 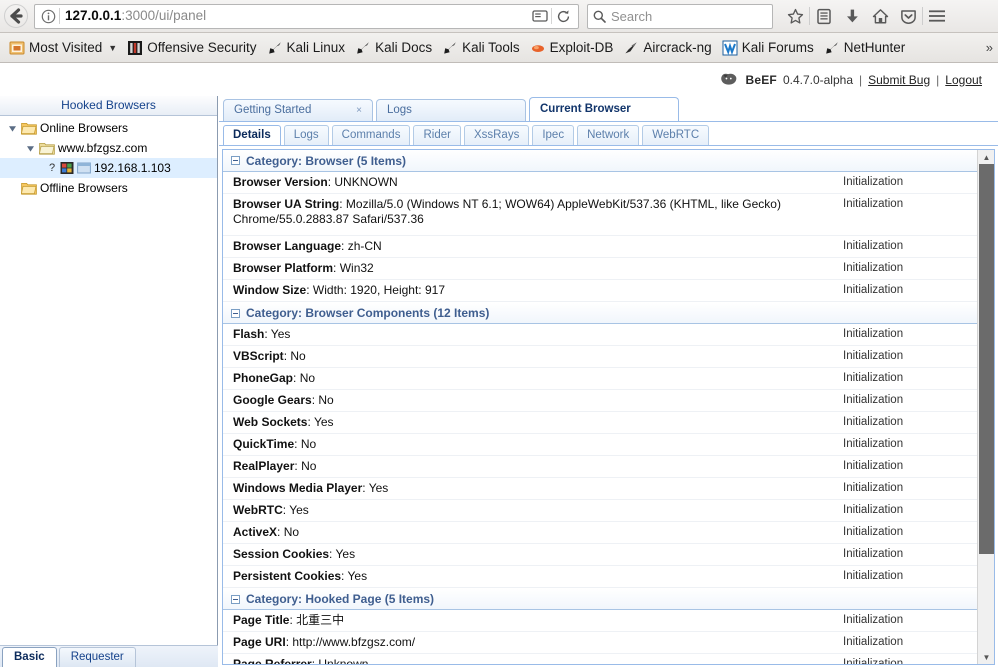 What do you see at coordinates (67, 168) in the screenshot?
I see `windows-host-icon` at bounding box center [67, 168].